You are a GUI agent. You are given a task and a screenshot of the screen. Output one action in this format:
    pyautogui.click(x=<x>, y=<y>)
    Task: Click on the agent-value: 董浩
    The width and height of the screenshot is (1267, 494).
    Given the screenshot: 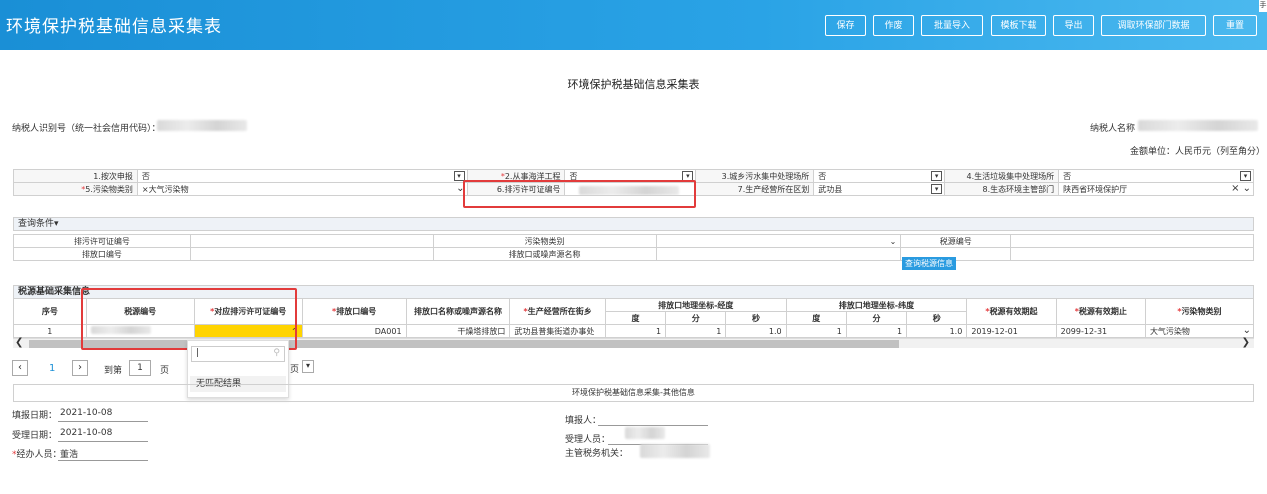 What is the action you would take?
    pyautogui.click(x=69, y=453)
    